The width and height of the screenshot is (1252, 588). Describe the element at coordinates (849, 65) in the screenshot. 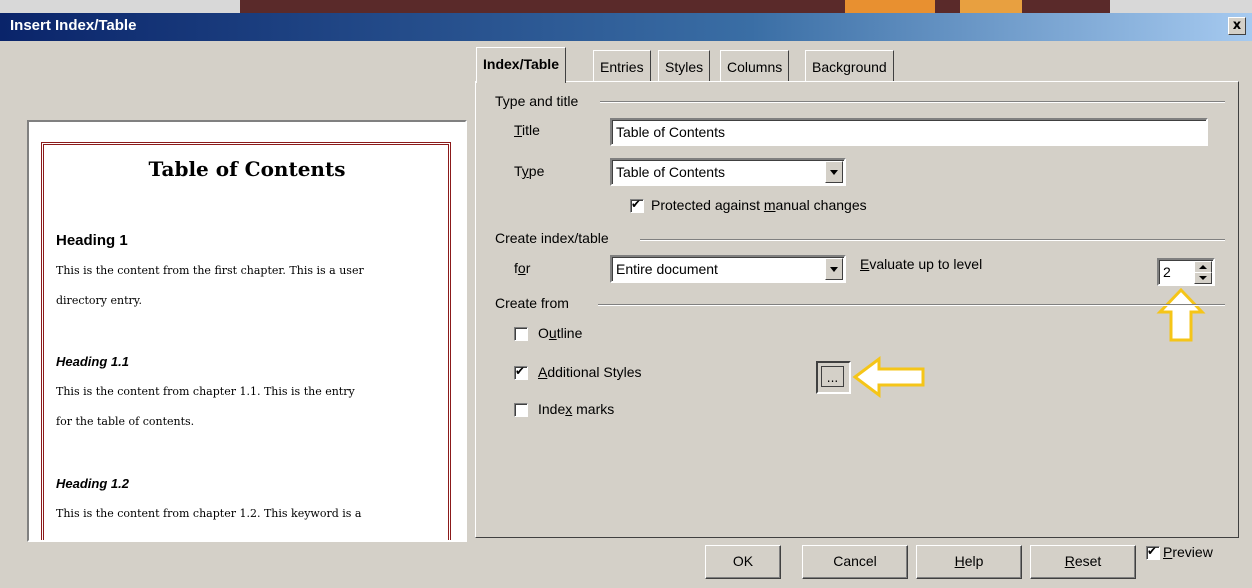

I see `tab-background: Background` at that location.